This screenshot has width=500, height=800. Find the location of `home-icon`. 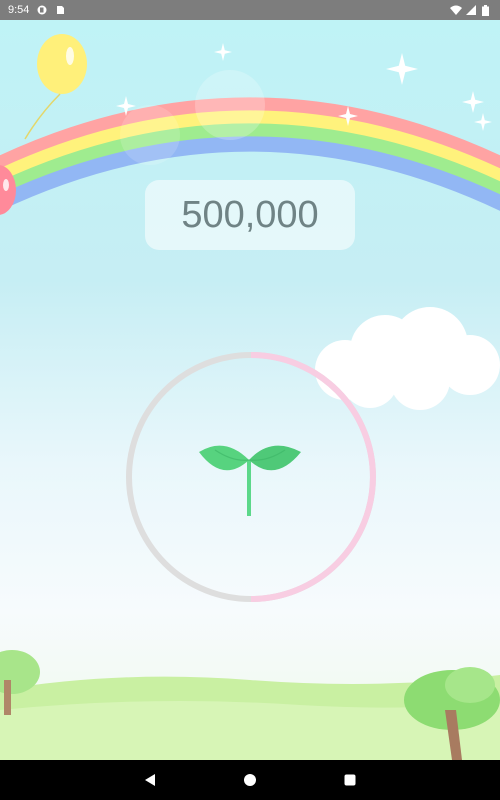

home-icon is located at coordinates (250, 780).